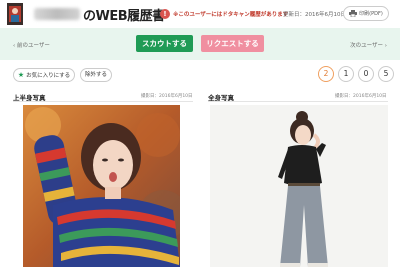 The height and width of the screenshot is (267, 400). I want to click on print-label: 印刷(PDF), so click(371, 14).